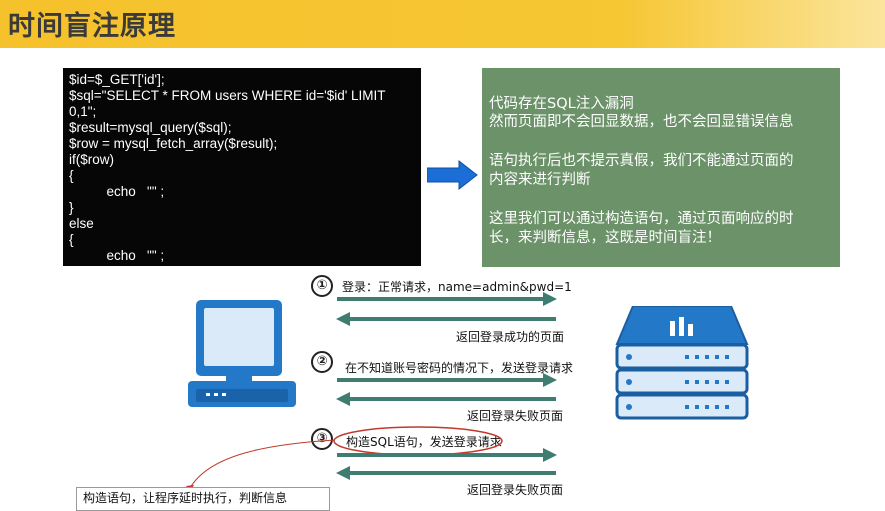 The height and width of the screenshot is (511, 885). I want to click on step-response-text: 返回登录成功的页面, so click(510, 337).